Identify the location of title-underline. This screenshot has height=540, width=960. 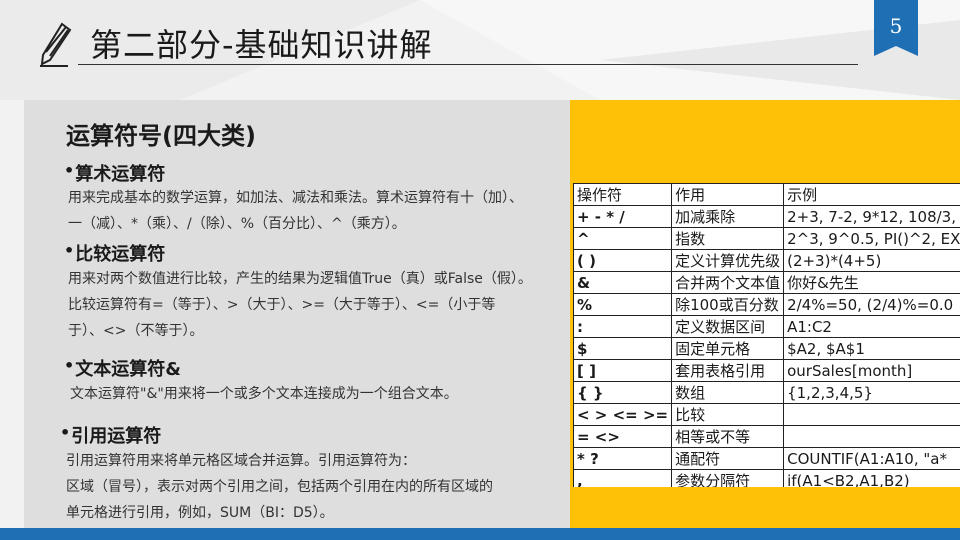
(468, 64).